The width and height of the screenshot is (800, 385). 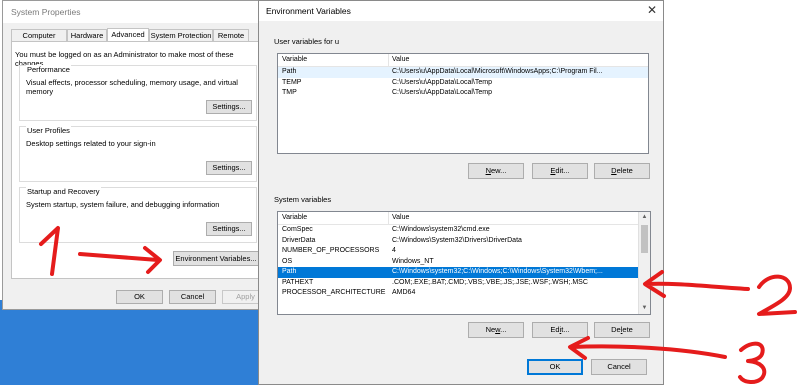 What do you see at coordinates (627, 329) in the screenshot?
I see `button-label-part: ete` at bounding box center [627, 329].